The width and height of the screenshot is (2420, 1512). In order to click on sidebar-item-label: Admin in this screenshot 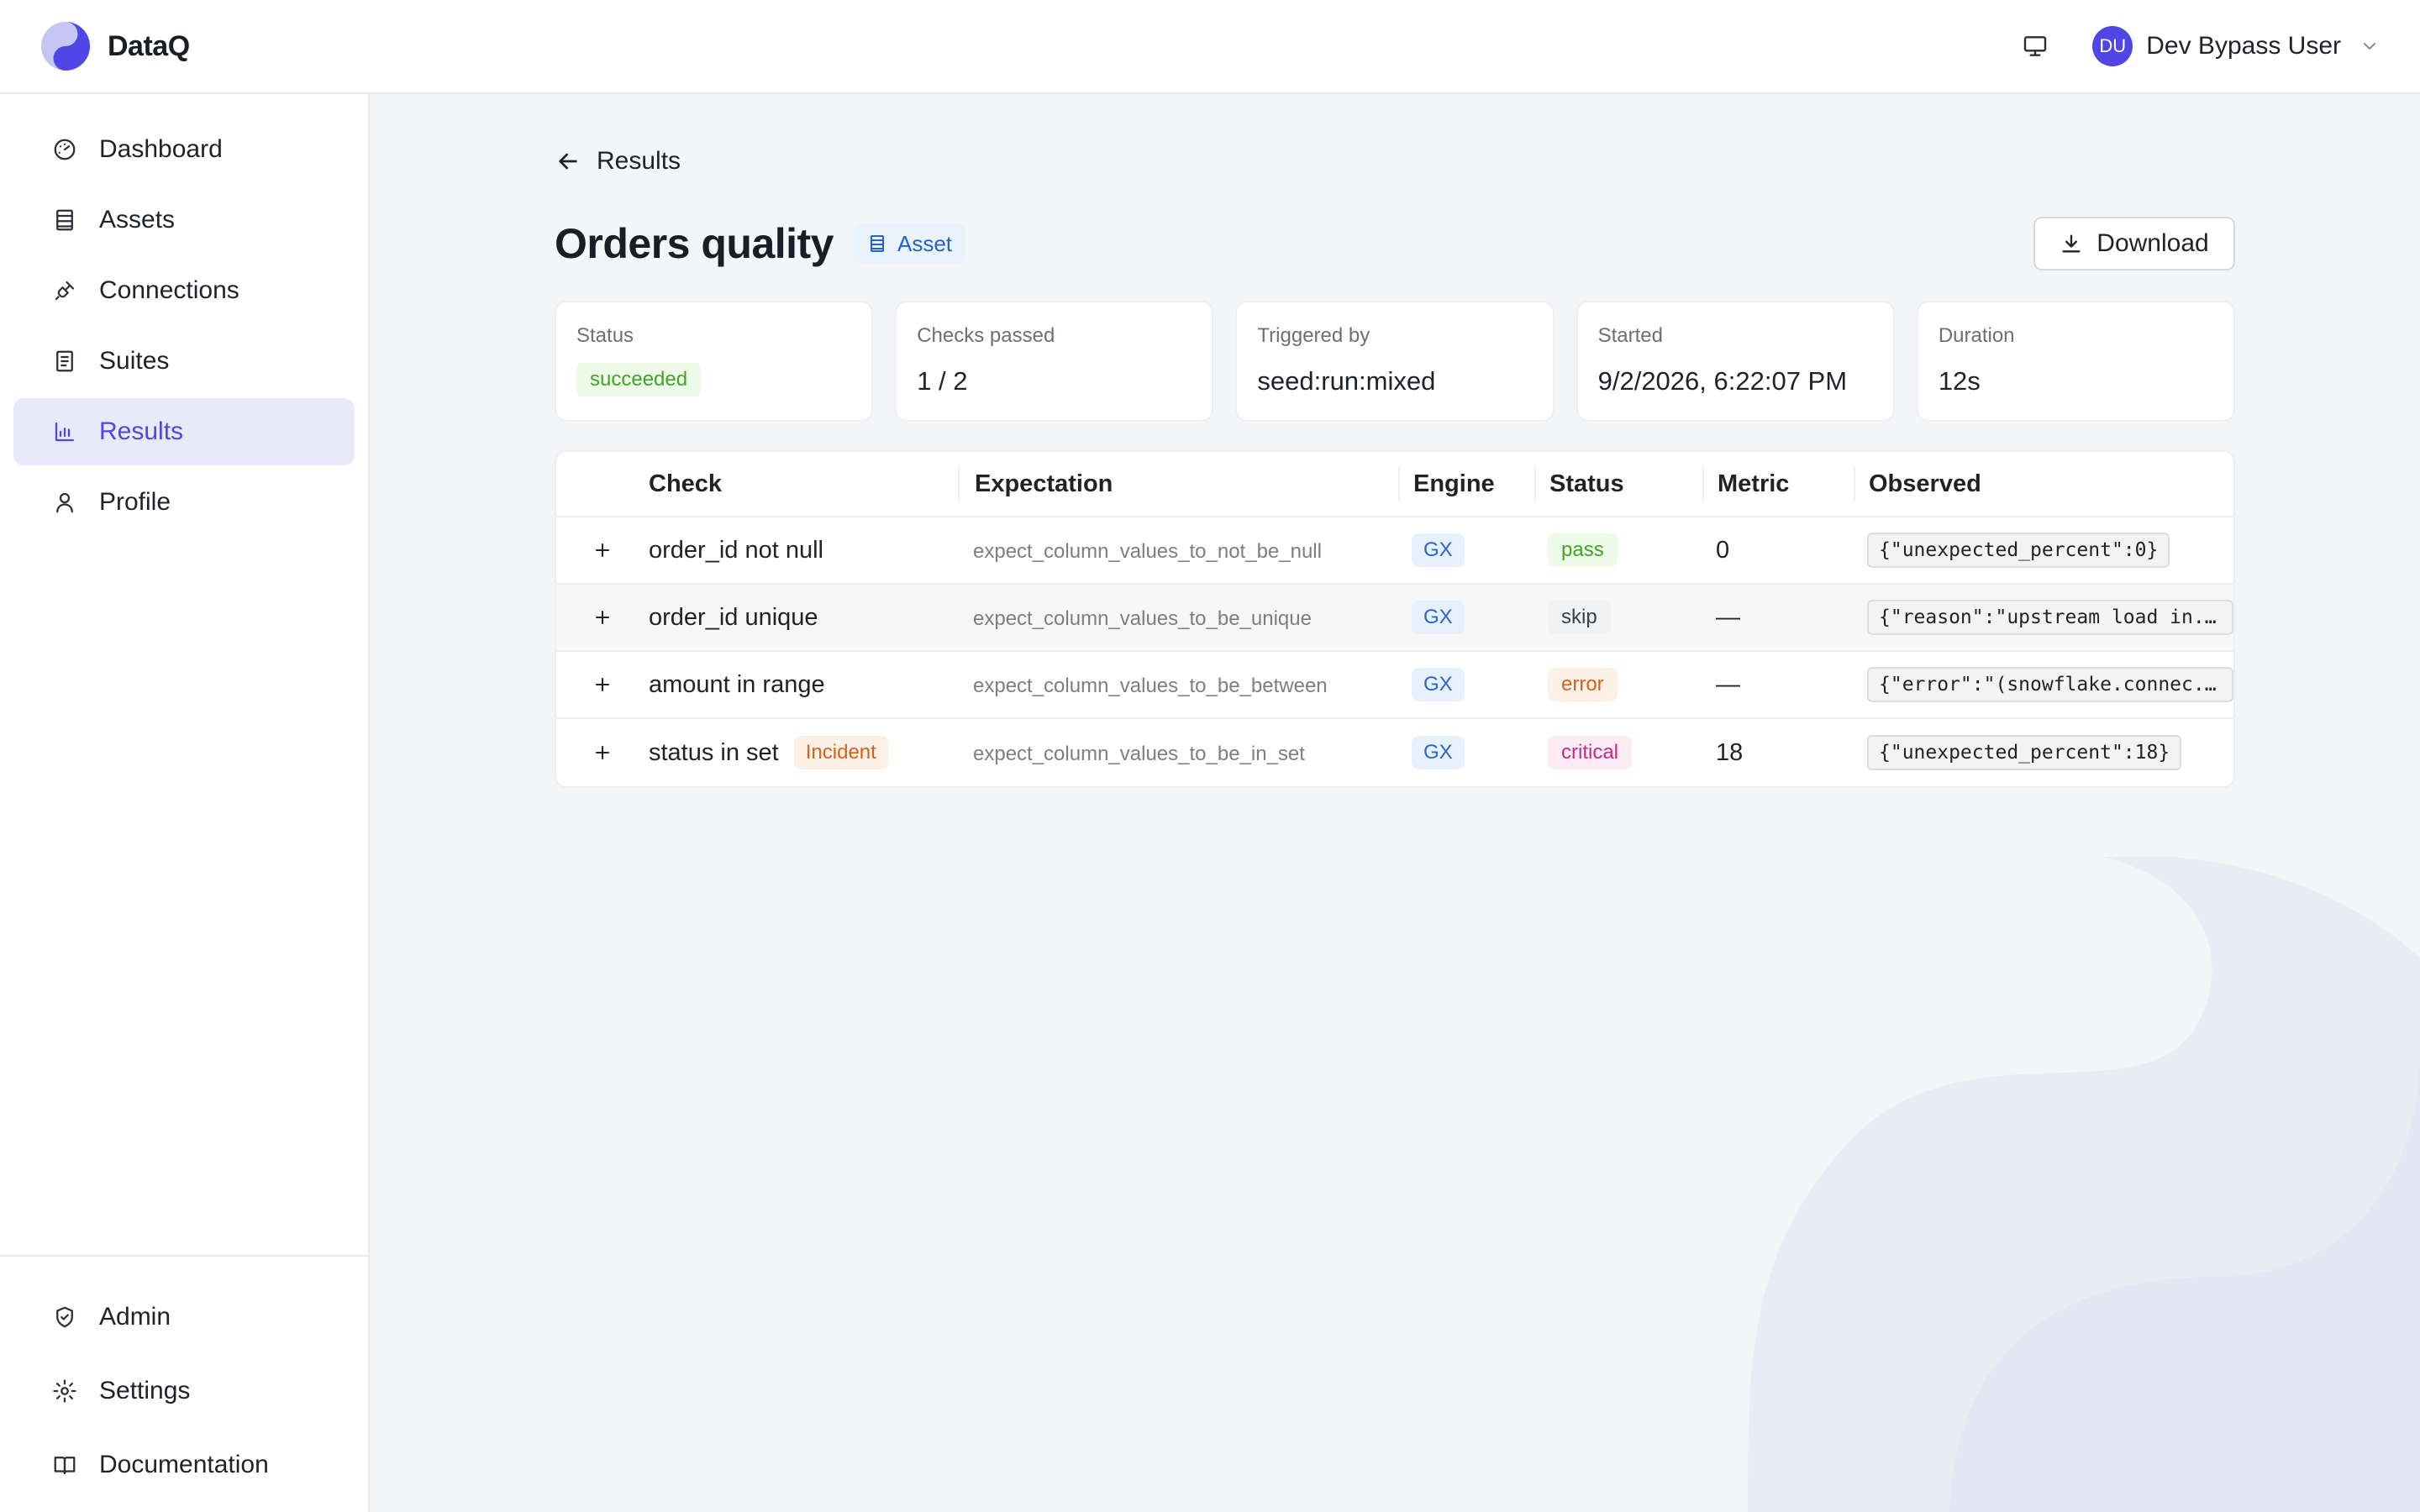, I will do `click(135, 1317)`.